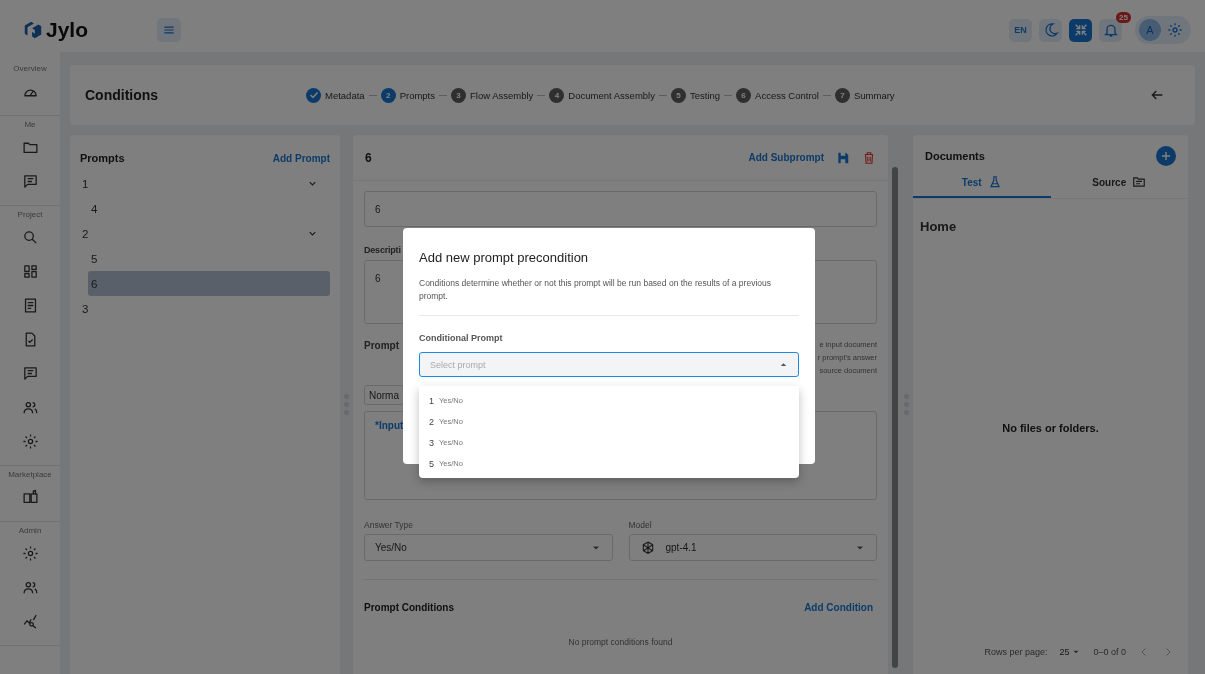  I want to click on rows-per-page-select: 25, so click(1070, 652).